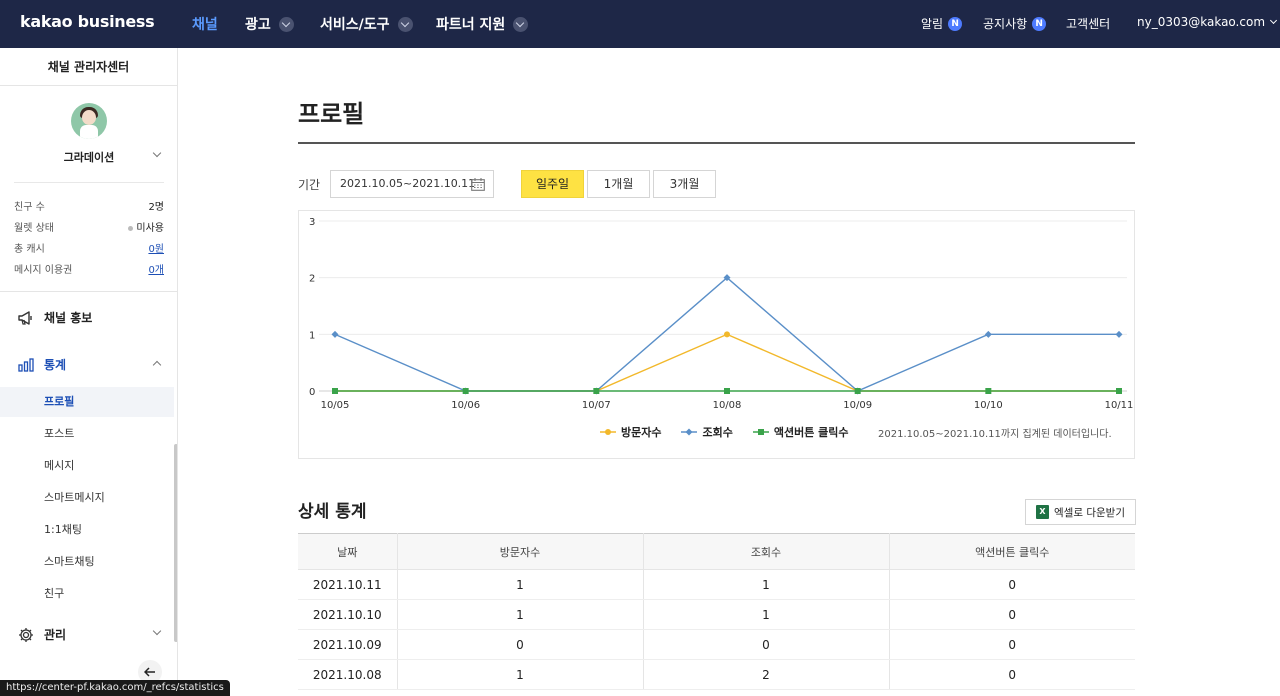  Describe the element at coordinates (995, 434) in the screenshot. I see `chart-note: 2021.10.05~2021.10.11까지 집계된 데이터입니다.` at that location.